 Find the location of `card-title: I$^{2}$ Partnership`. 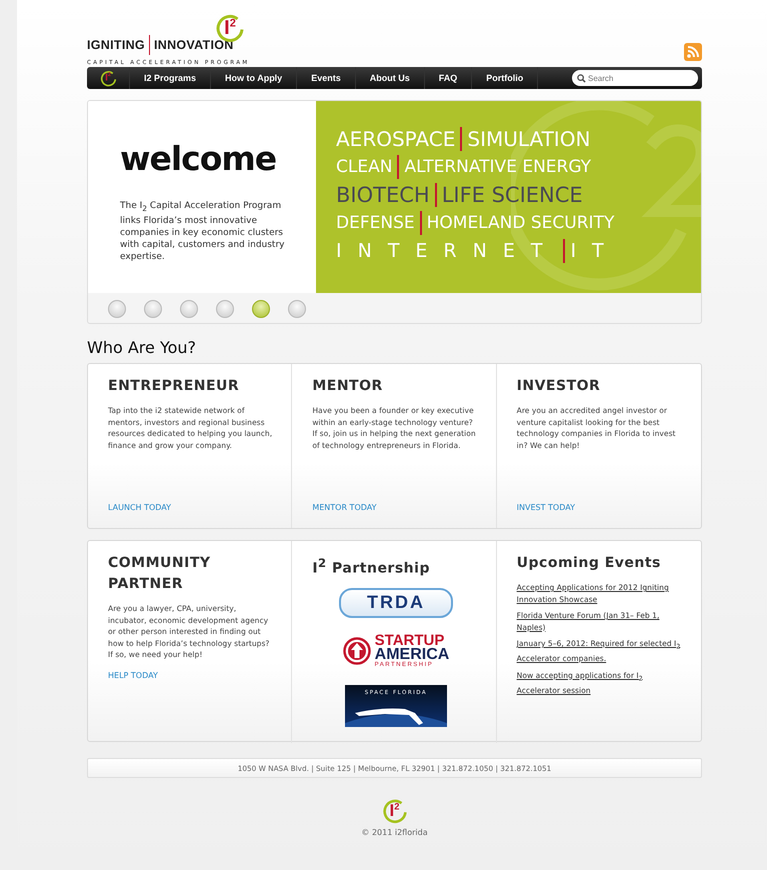

card-title: I$^{2}$ Partnership is located at coordinates (371, 567).